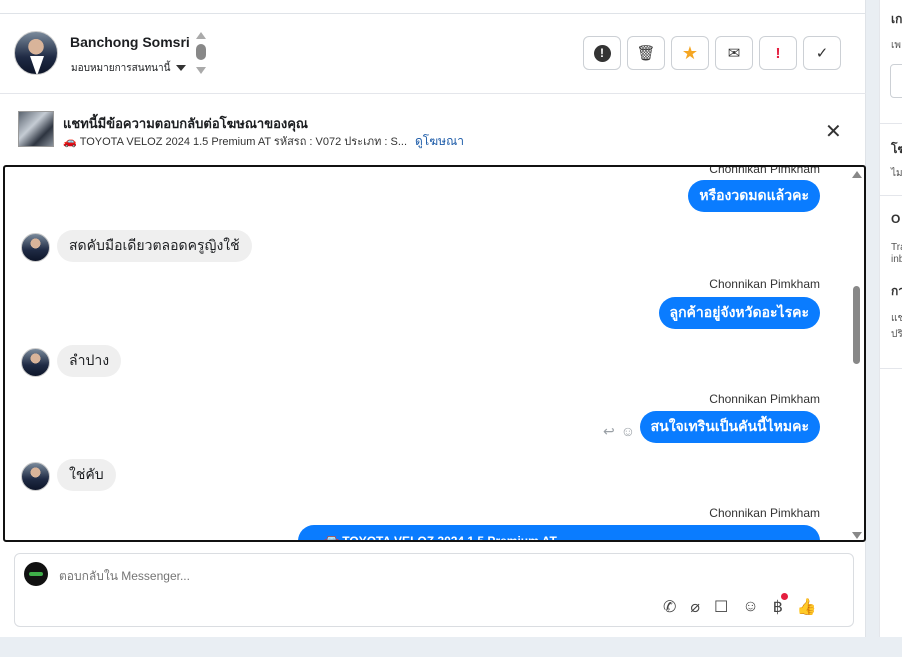 The width and height of the screenshot is (902, 657). Describe the element at coordinates (740, 605) in the screenshot. I see `composer-tools: ✆ ⌀ ☐ ☺ ฿ 👍` at that location.